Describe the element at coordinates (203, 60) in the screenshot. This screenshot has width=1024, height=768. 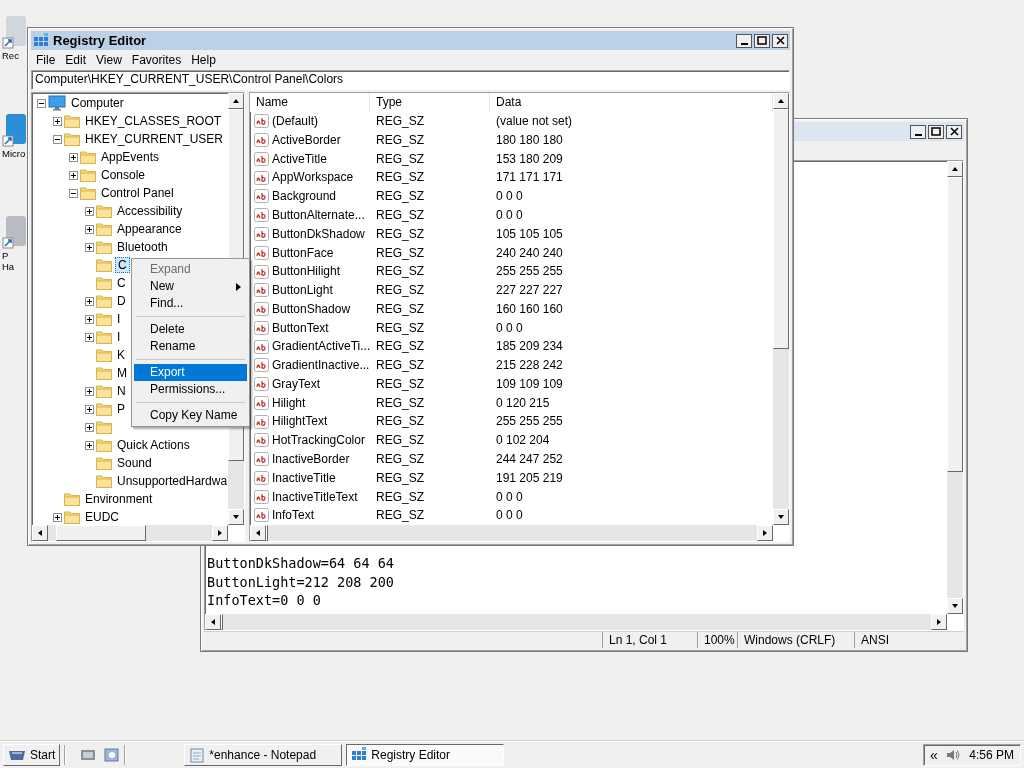
I see `menu-item: Help` at that location.